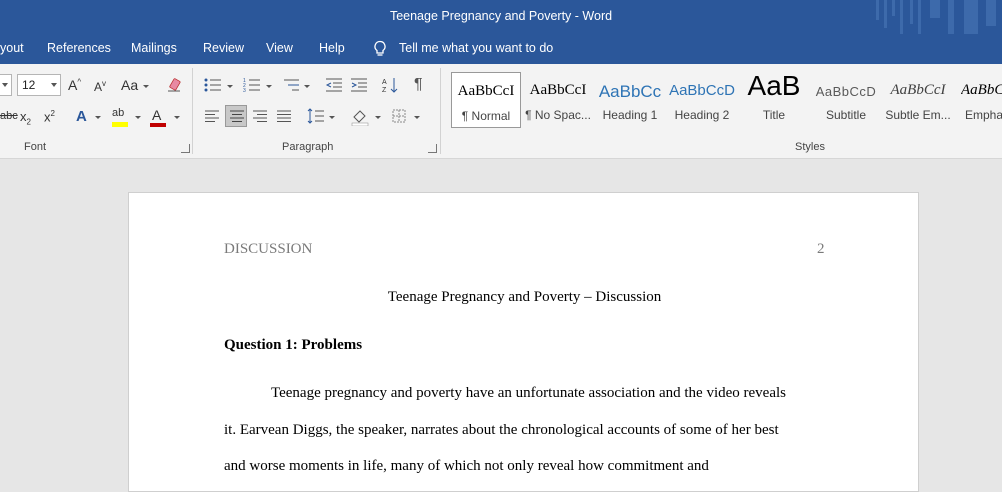  What do you see at coordinates (384, 82) in the screenshot?
I see `svg-text: A` at bounding box center [384, 82].